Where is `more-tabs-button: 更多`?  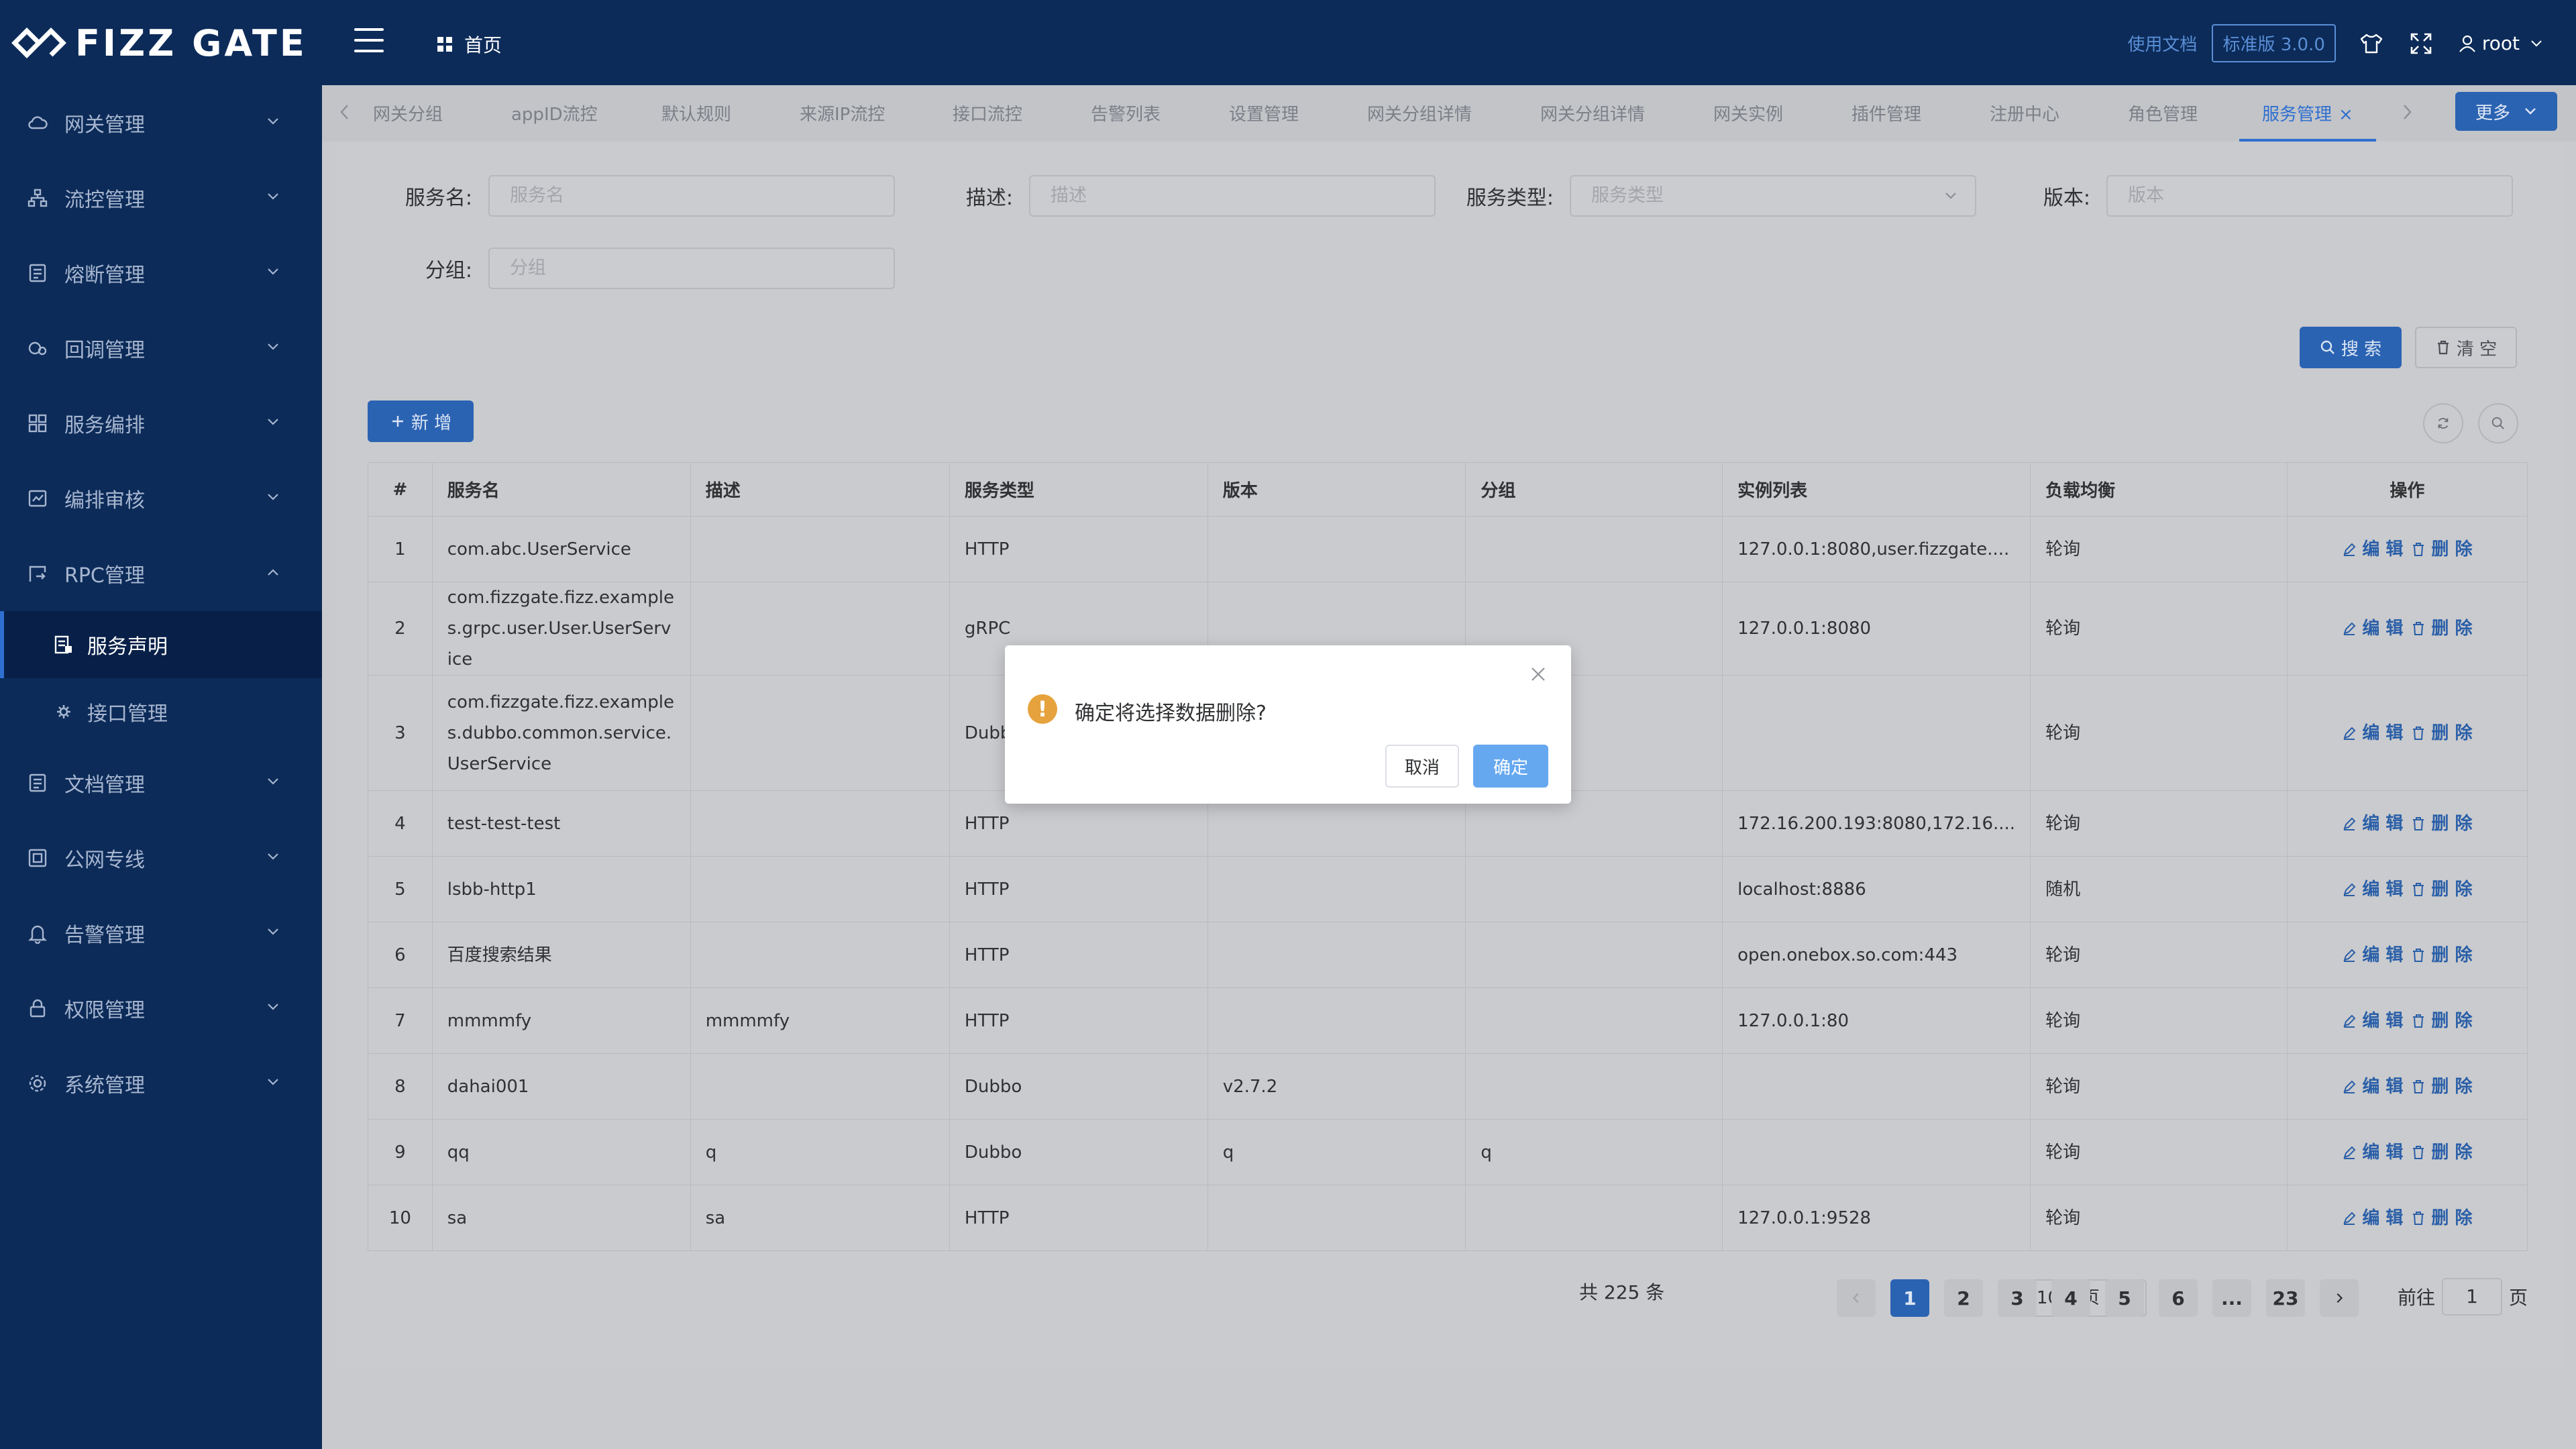 more-tabs-button: 更多 is located at coordinates (2506, 111).